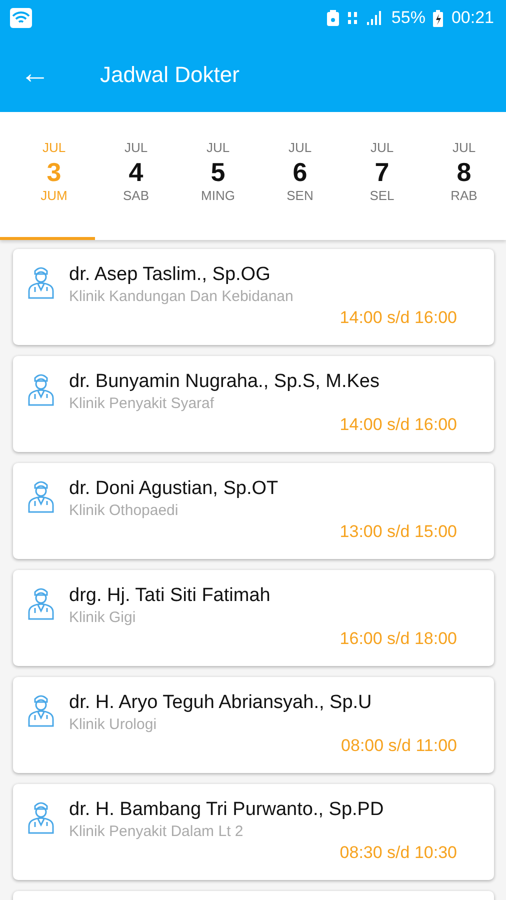 The height and width of the screenshot is (900, 506). Describe the element at coordinates (408, 18) in the screenshot. I see `battery-percent: 55%` at that location.